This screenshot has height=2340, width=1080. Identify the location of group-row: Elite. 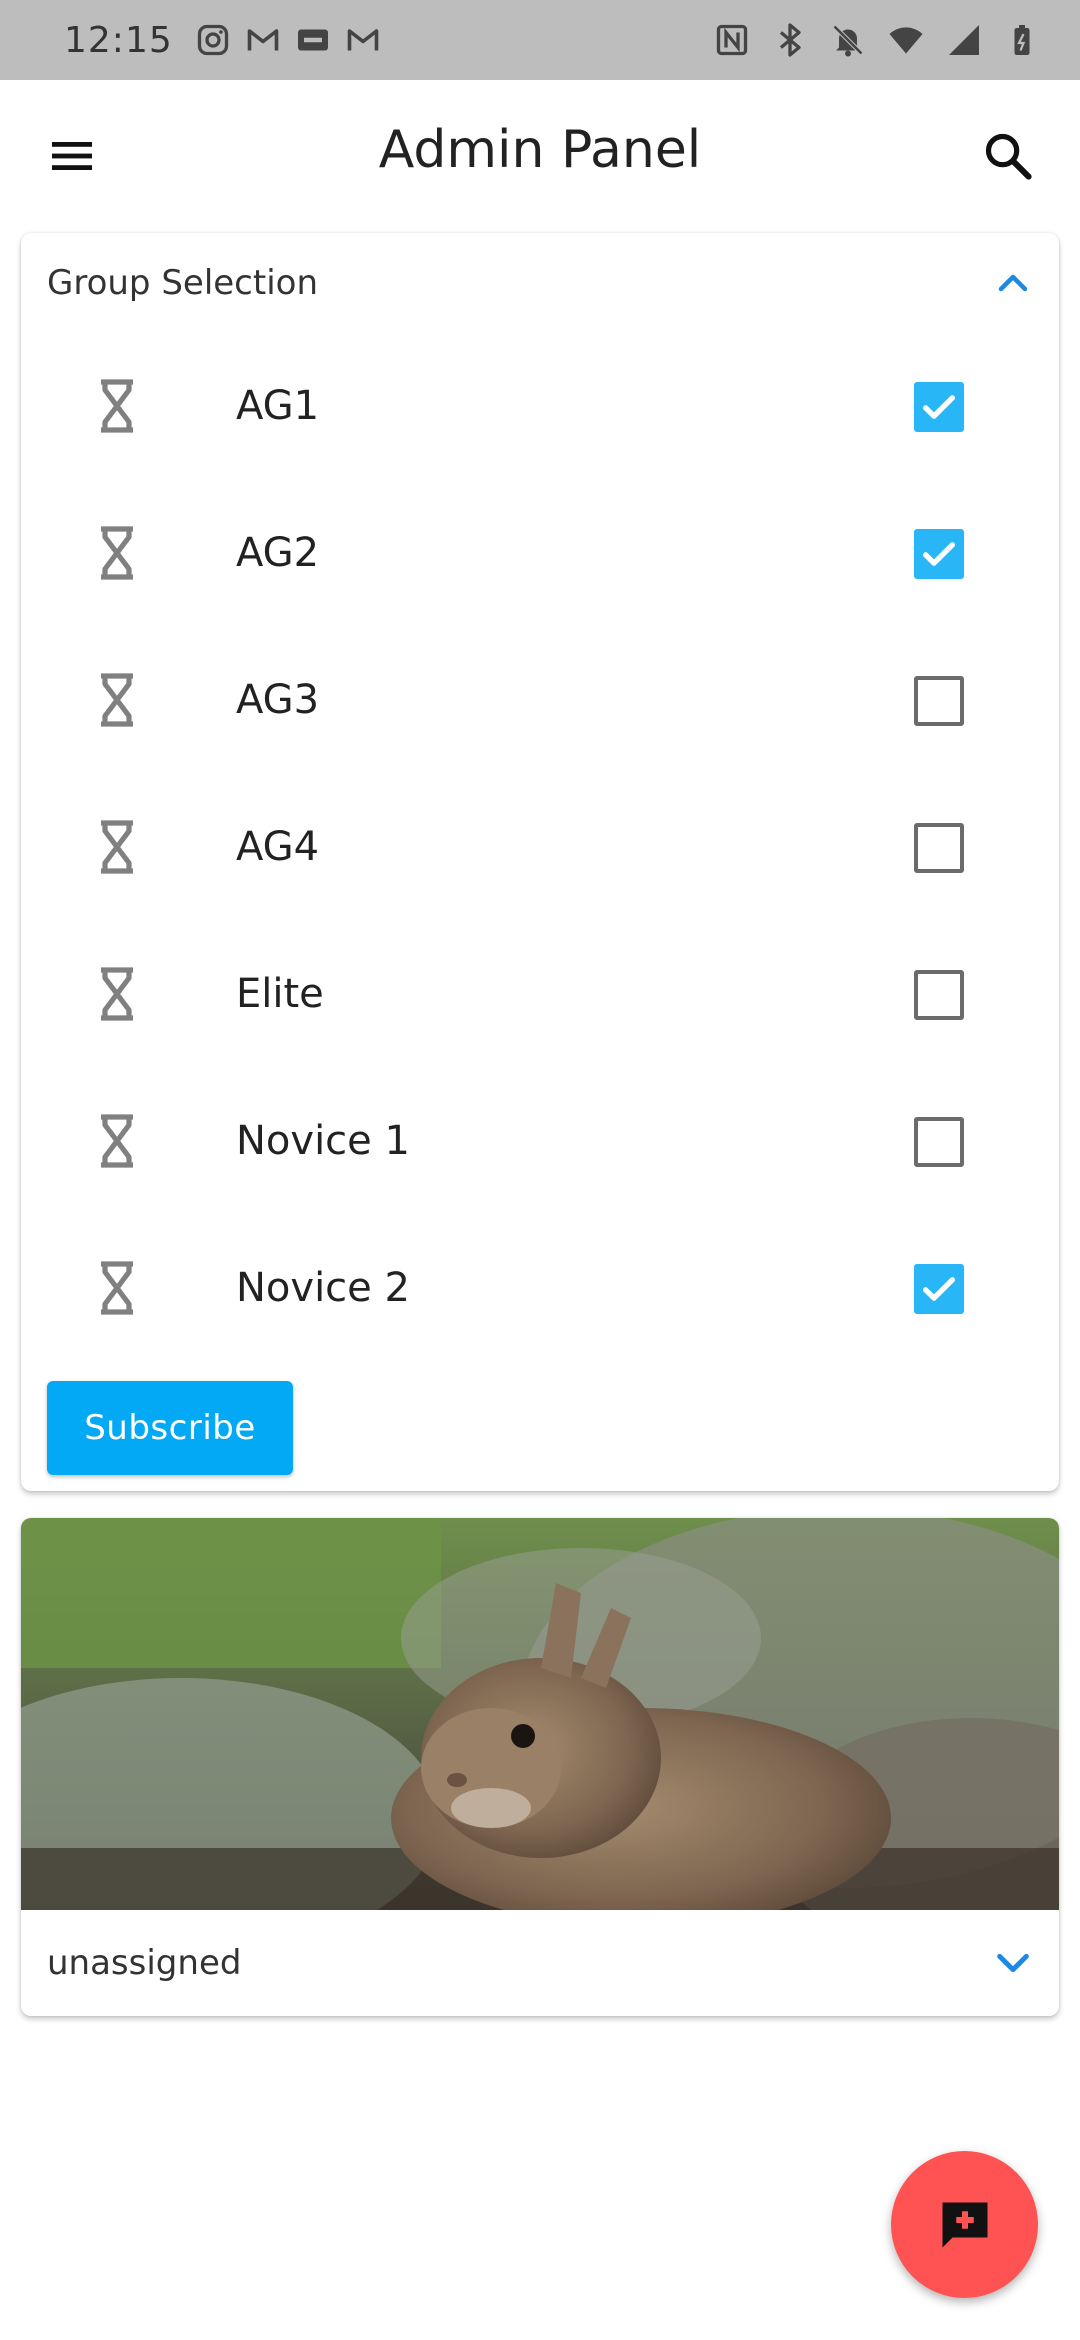
(540, 994).